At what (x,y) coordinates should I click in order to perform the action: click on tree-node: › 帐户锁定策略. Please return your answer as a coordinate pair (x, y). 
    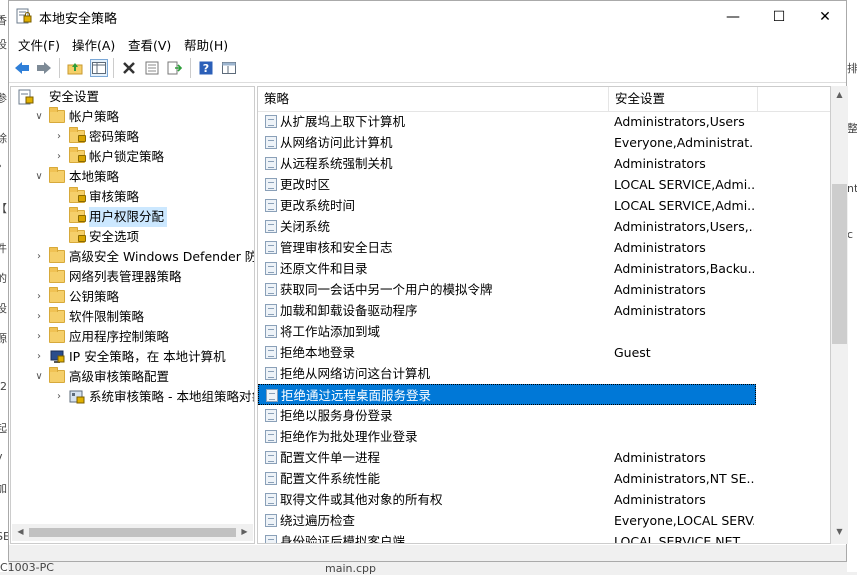
    Looking at the image, I should click on (132, 157).